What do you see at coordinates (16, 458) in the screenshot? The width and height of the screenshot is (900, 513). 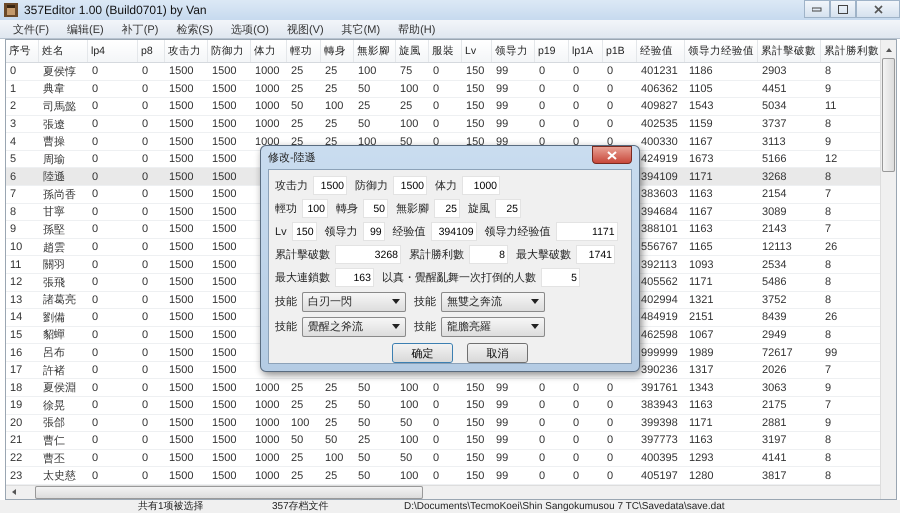 I see `table-cell-text: 22` at bounding box center [16, 458].